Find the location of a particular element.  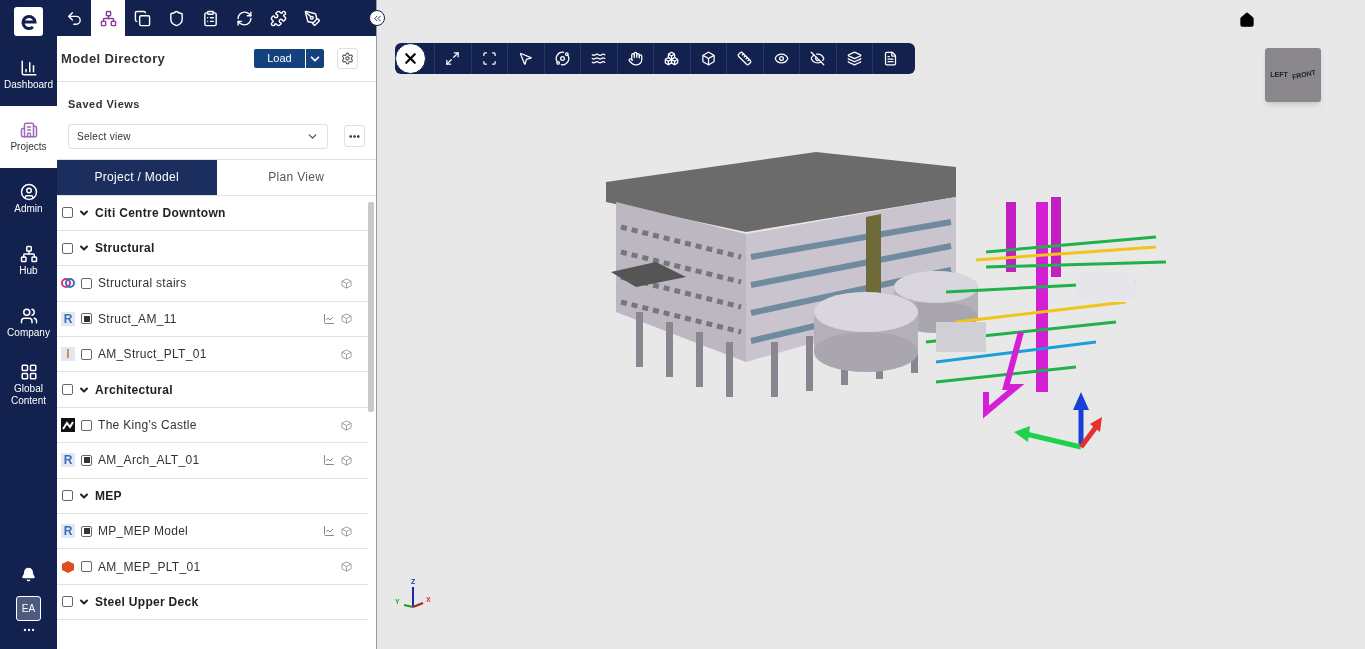

pointer-icon is located at coordinates (526, 58).